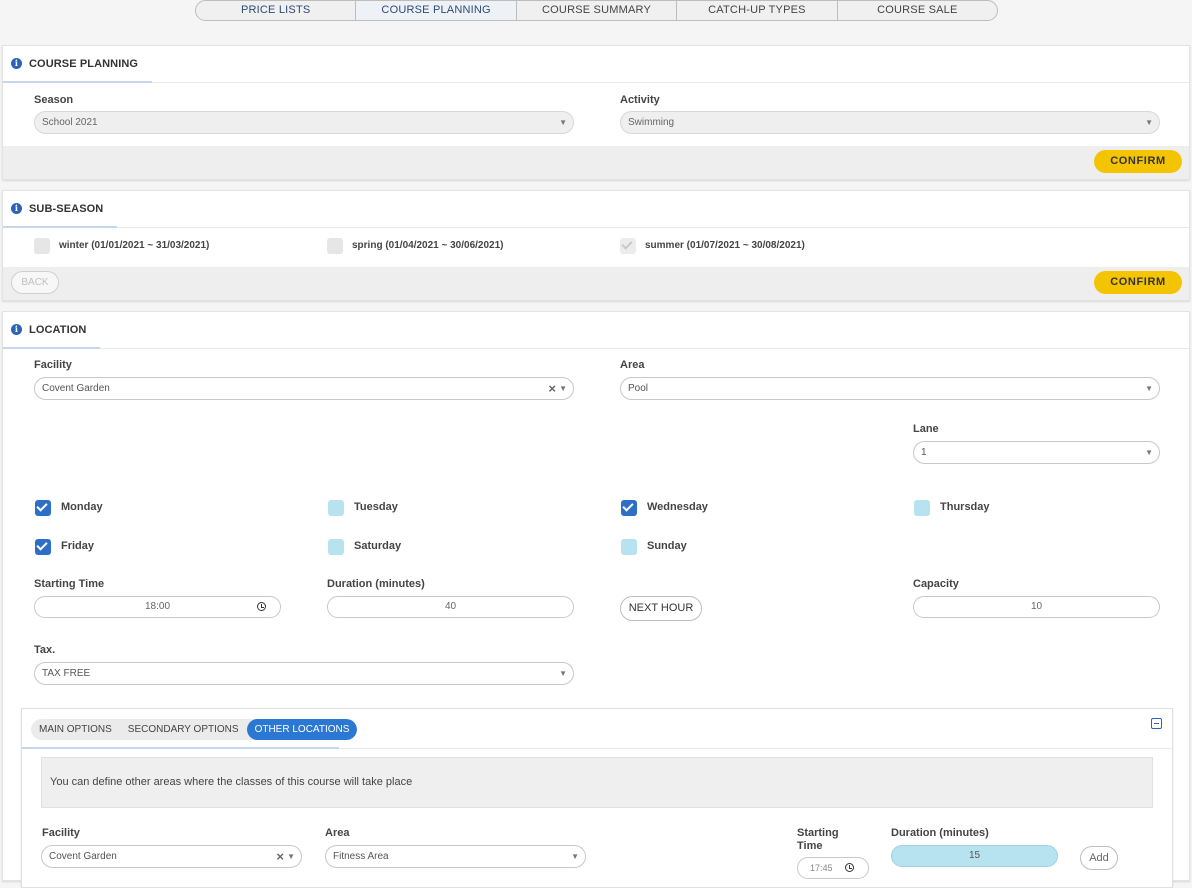 Image resolution: width=1192 pixels, height=888 pixels. What do you see at coordinates (58, 329) in the screenshot?
I see `panel-title-text: LOCATION` at bounding box center [58, 329].